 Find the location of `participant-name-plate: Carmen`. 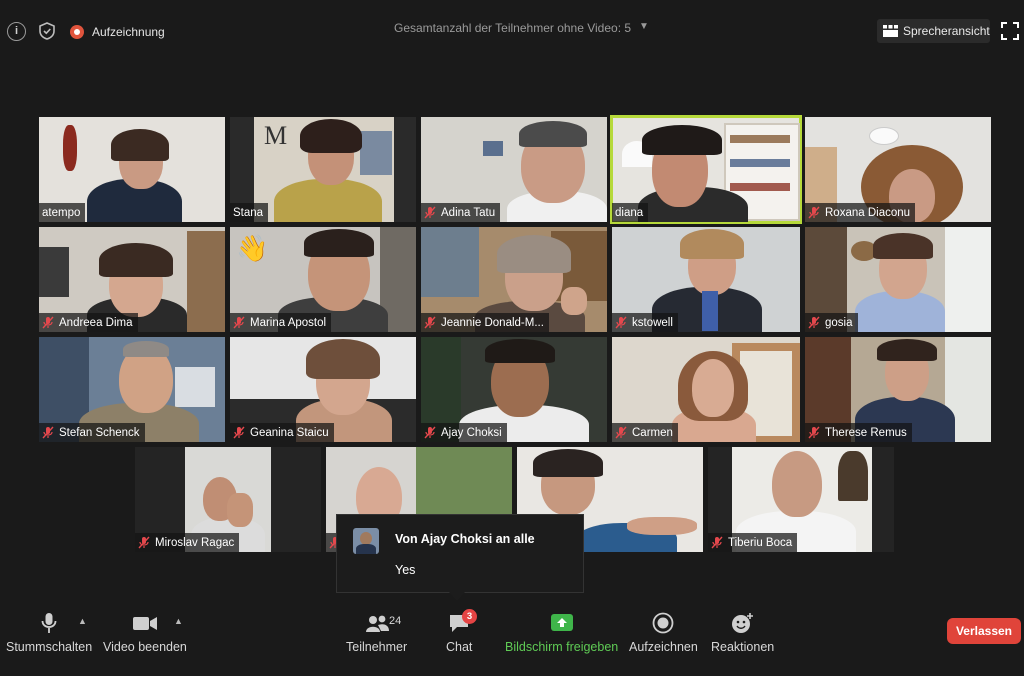

participant-name-plate: Carmen is located at coordinates (645, 432).